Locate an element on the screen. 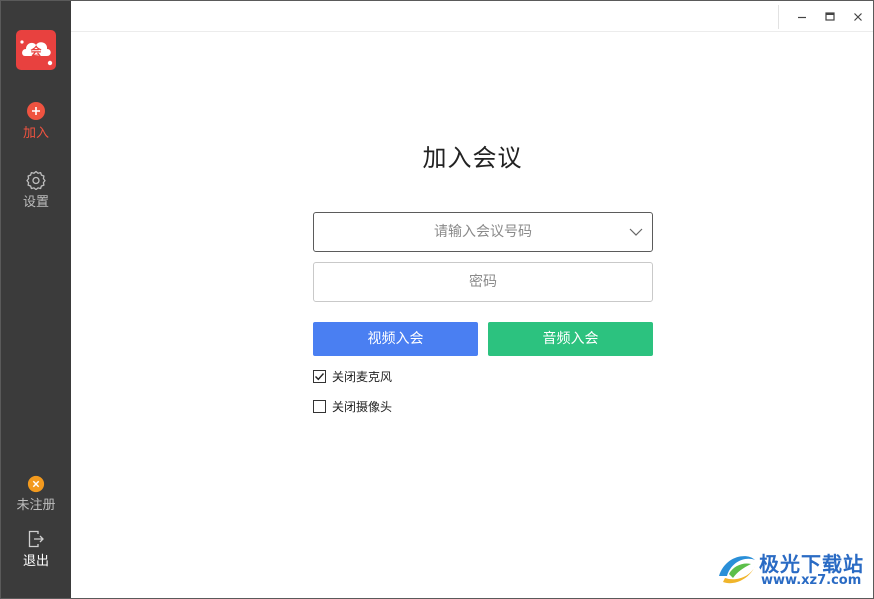 The width and height of the screenshot is (874, 599). sidebar-item-settings: 设置 is located at coordinates (36, 190).